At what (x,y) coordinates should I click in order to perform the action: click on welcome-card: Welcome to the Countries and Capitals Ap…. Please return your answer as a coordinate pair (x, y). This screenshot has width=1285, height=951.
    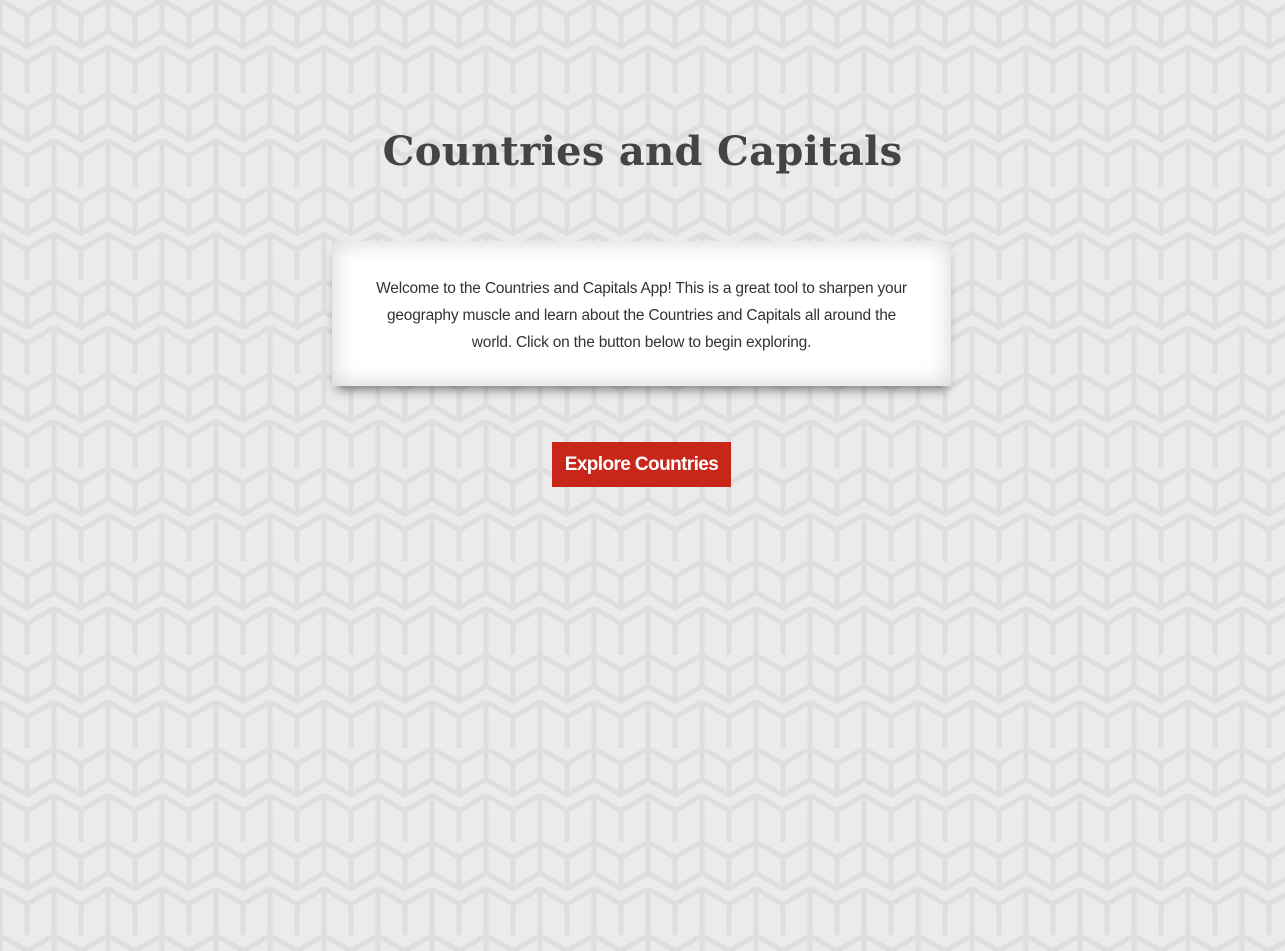
    Looking at the image, I should click on (641, 313).